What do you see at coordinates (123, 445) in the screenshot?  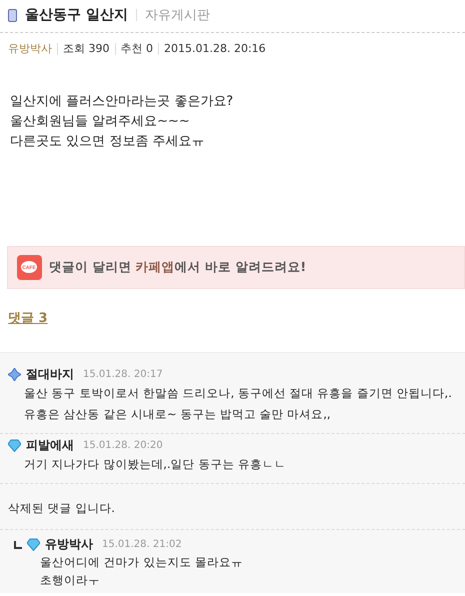 I see `comment-date: 15.01.28. 20:20` at bounding box center [123, 445].